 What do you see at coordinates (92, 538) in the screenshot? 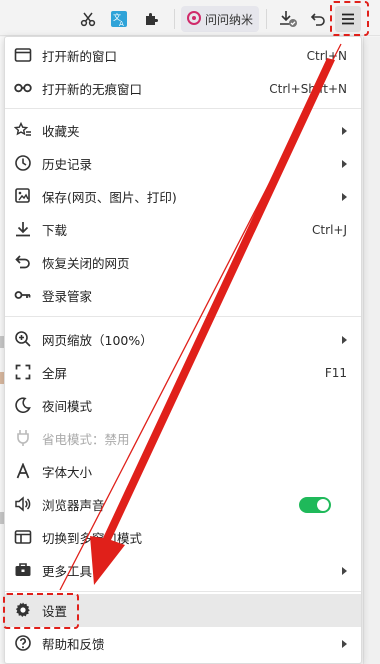
I see `menu-item-label: 切换到多窗口模式` at bounding box center [92, 538].